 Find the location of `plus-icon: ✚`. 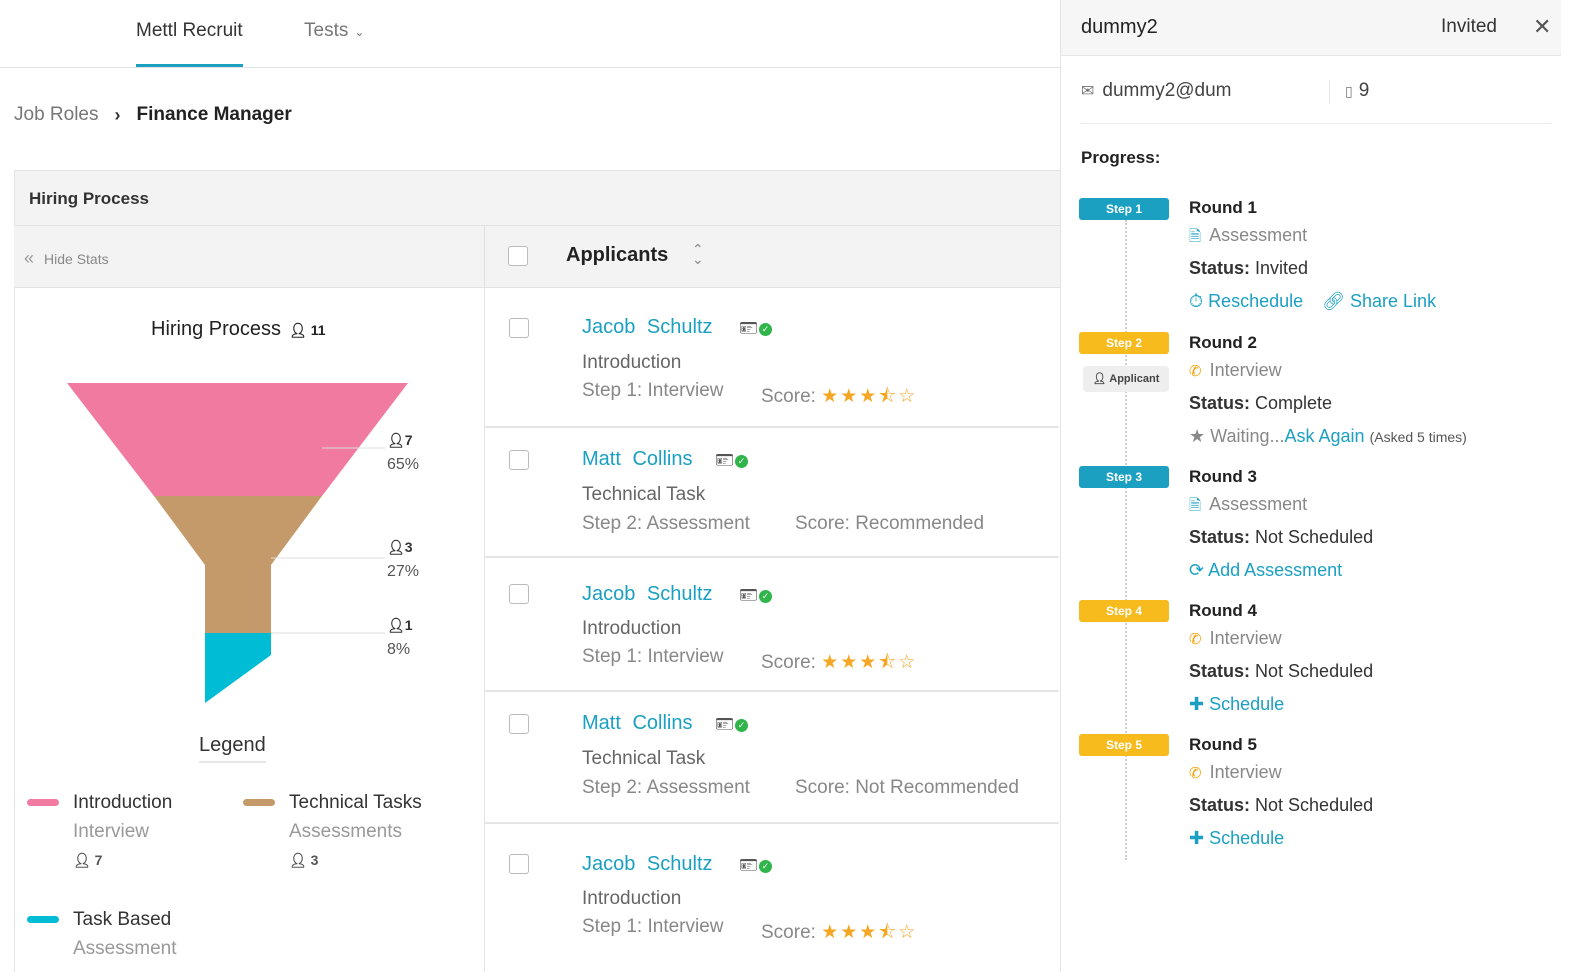

plus-icon: ✚ is located at coordinates (1197, 838).